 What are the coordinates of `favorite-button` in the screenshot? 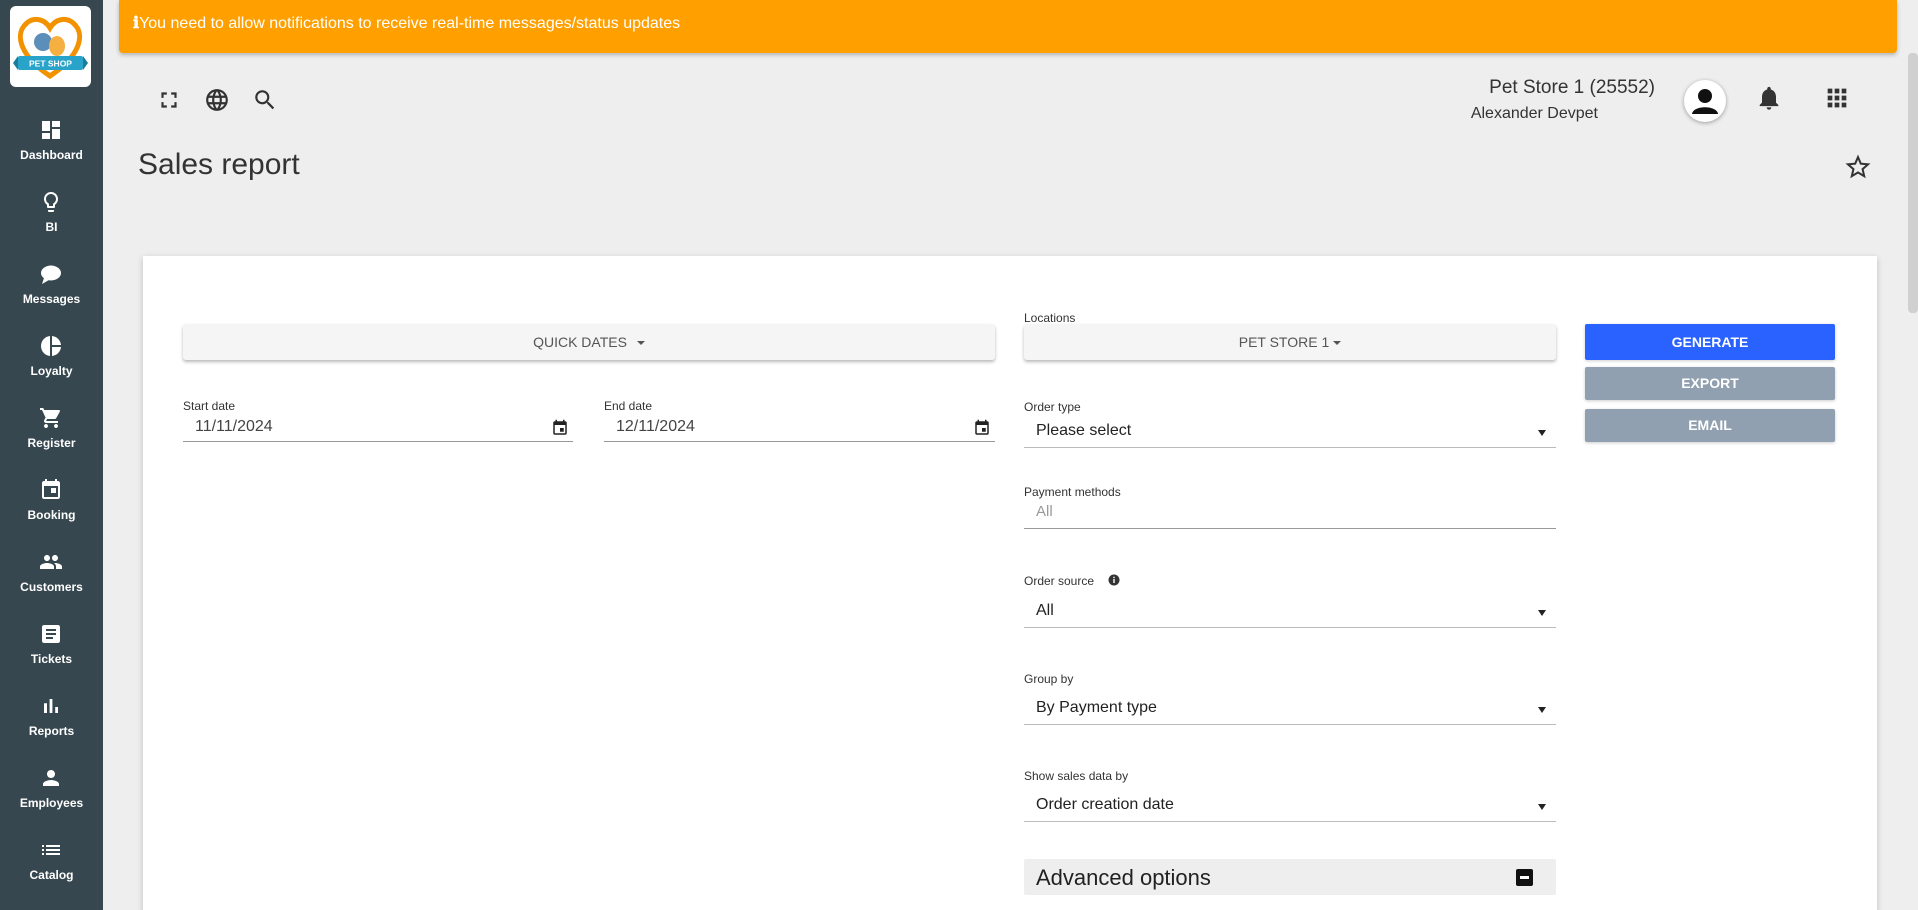 It's located at (1858, 167).